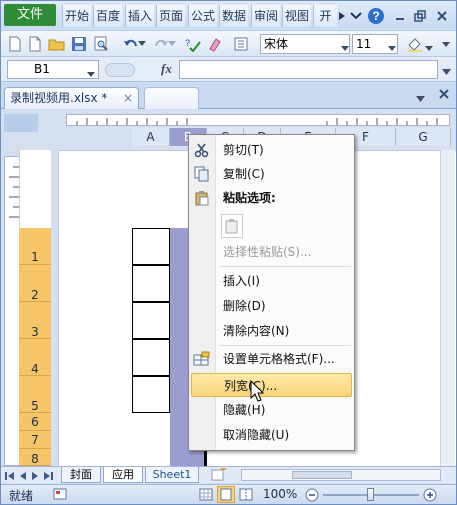 The width and height of the screenshot is (457, 505). I want to click on column-header-a: A, so click(151, 137).